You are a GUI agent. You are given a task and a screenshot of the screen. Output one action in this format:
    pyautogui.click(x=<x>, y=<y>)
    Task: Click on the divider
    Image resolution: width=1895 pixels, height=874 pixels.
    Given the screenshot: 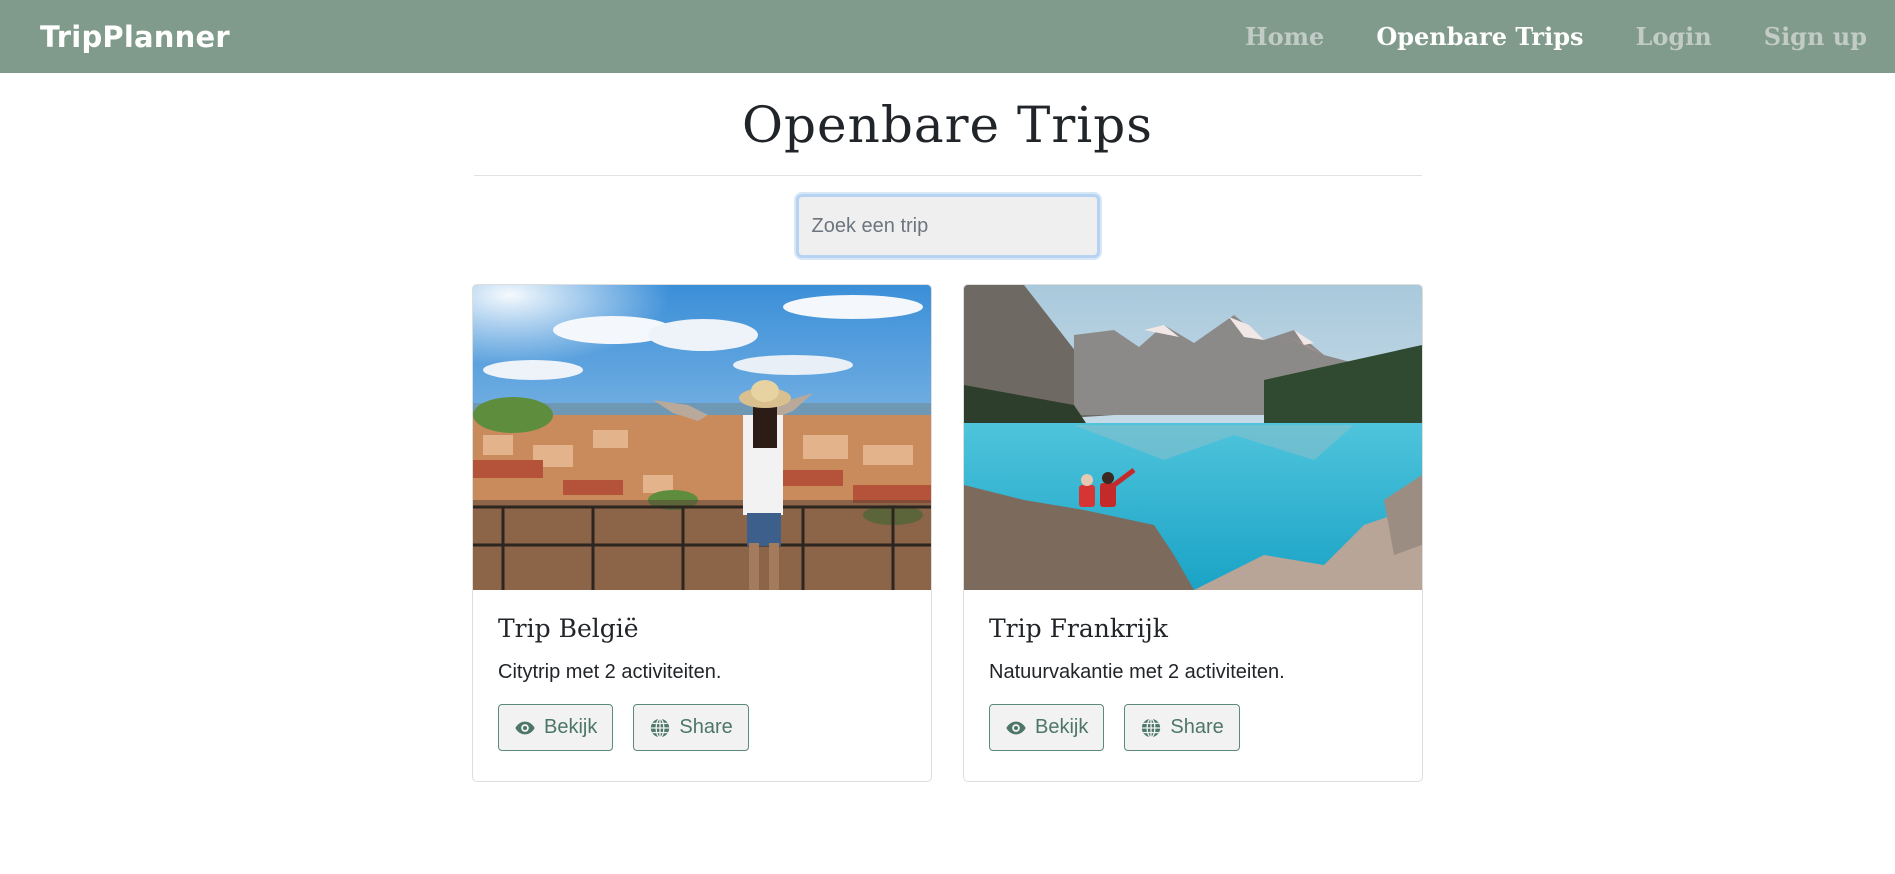 What is the action you would take?
    pyautogui.click(x=947, y=175)
    